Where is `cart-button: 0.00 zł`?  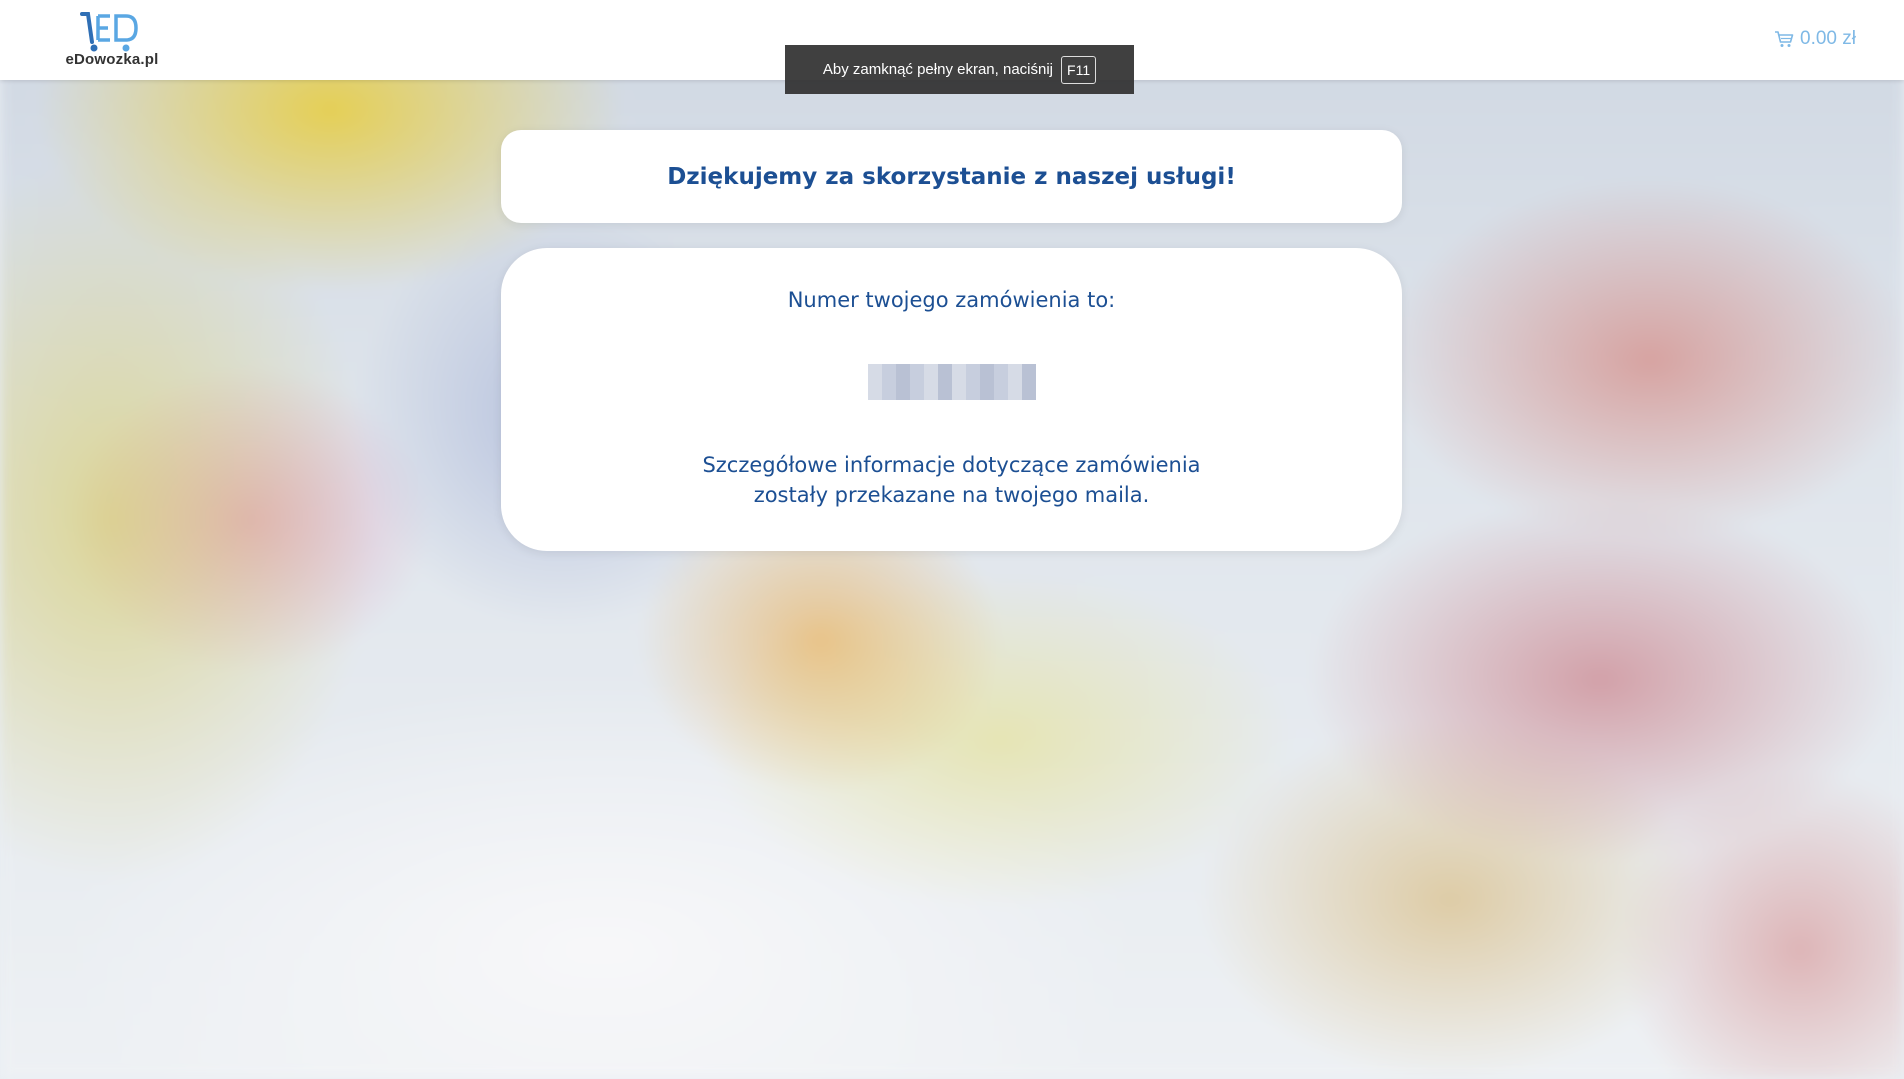 cart-button: 0.00 zł is located at coordinates (1815, 39).